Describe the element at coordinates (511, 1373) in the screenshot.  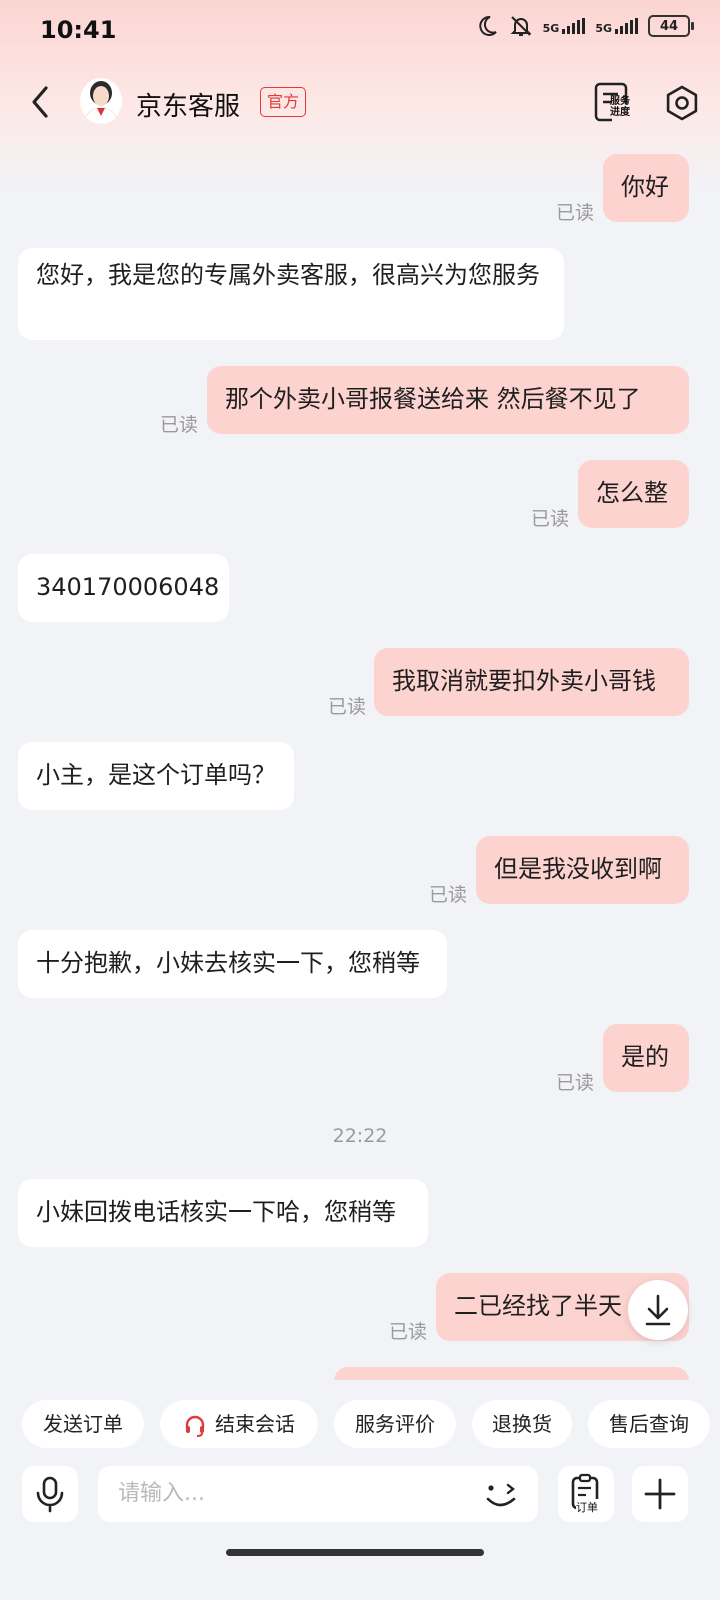
I see `outgoing-message-partial` at that location.